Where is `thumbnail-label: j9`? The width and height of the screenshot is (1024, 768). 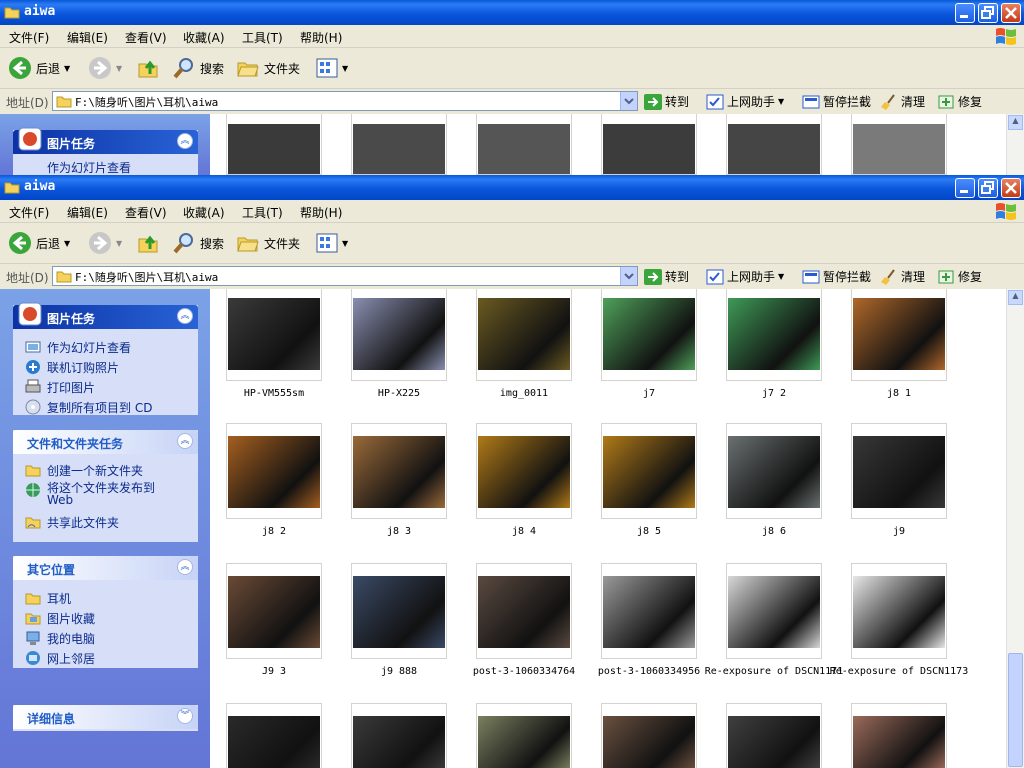
thumbnail-label: j9 is located at coordinates (899, 531).